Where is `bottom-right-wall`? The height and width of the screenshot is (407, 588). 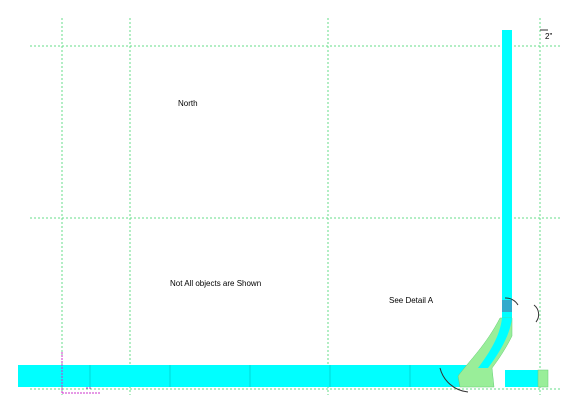
bottom-right-wall is located at coordinates (521, 378).